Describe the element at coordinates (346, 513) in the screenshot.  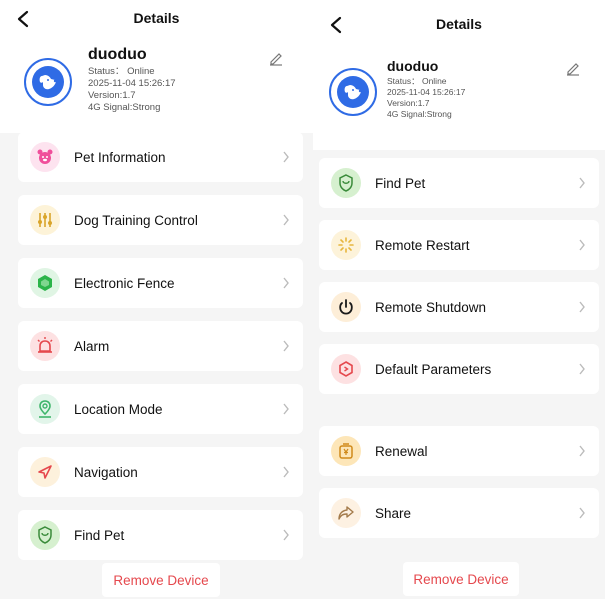
I see `share-icon` at that location.